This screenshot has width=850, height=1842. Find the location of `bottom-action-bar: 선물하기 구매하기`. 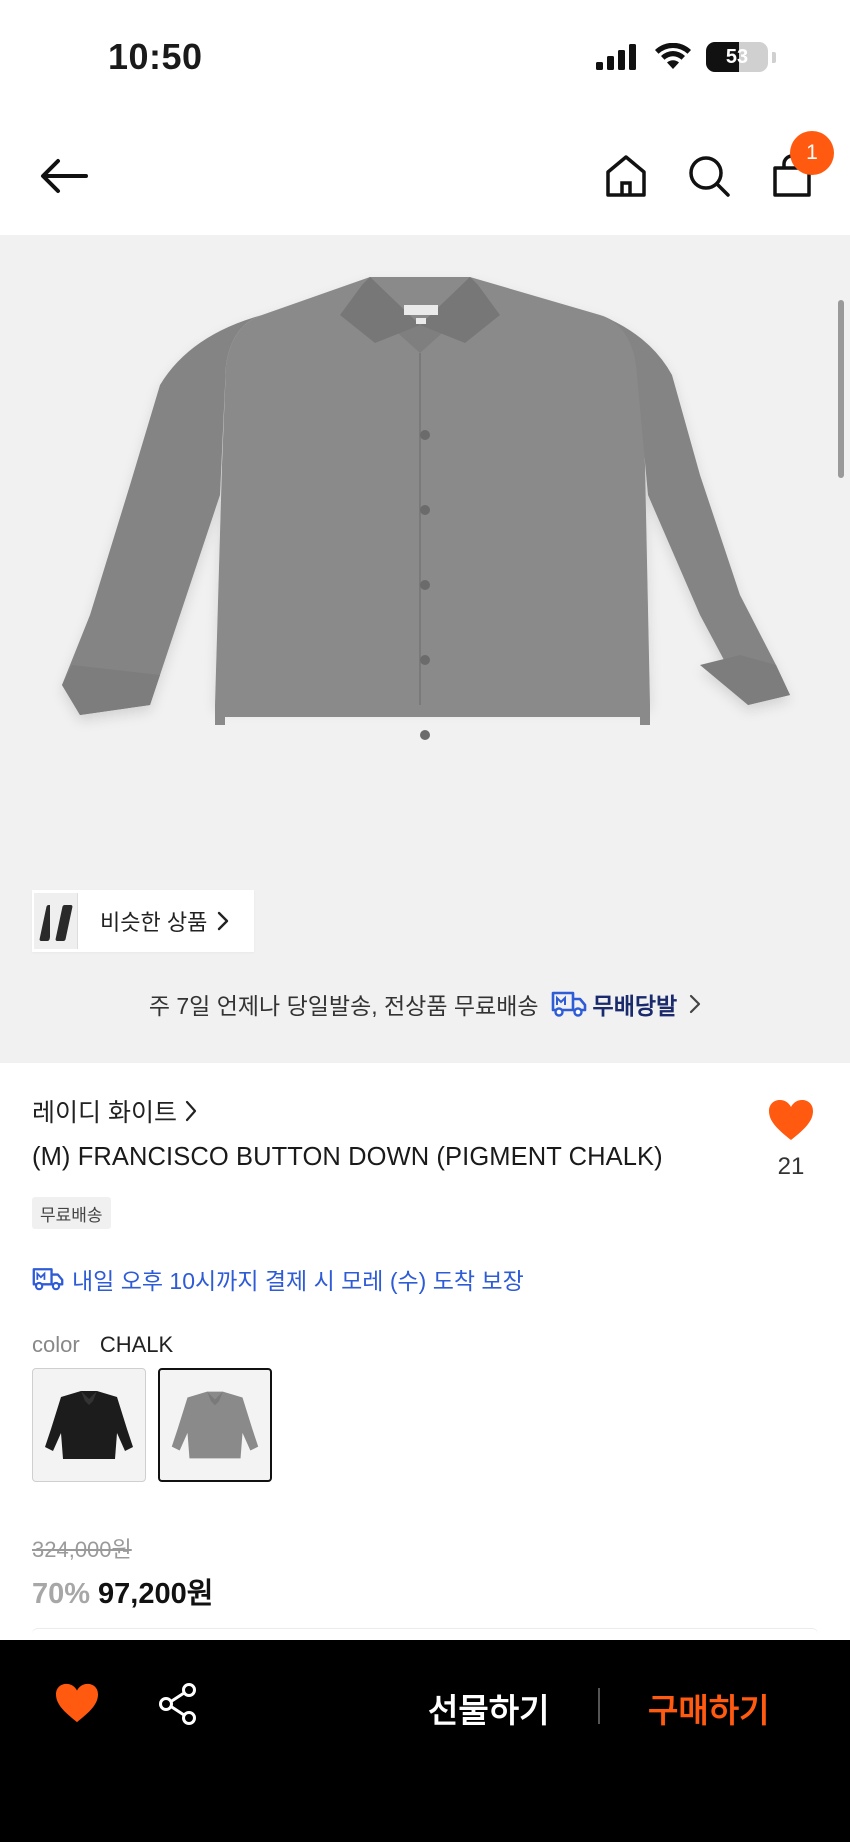

bottom-action-bar: 선물하기 구매하기 is located at coordinates (425, 1741).